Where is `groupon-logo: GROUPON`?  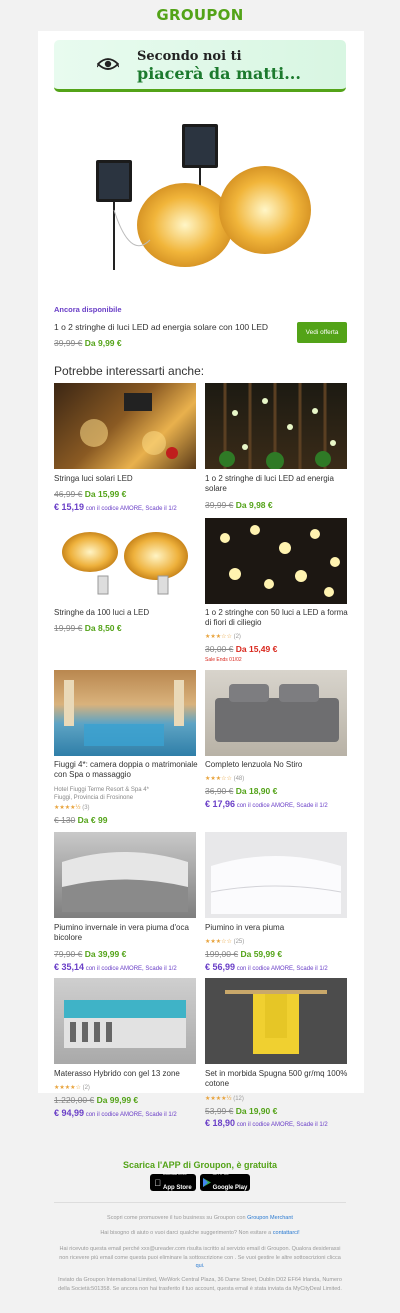 groupon-logo: GROUPON is located at coordinates (200, 15).